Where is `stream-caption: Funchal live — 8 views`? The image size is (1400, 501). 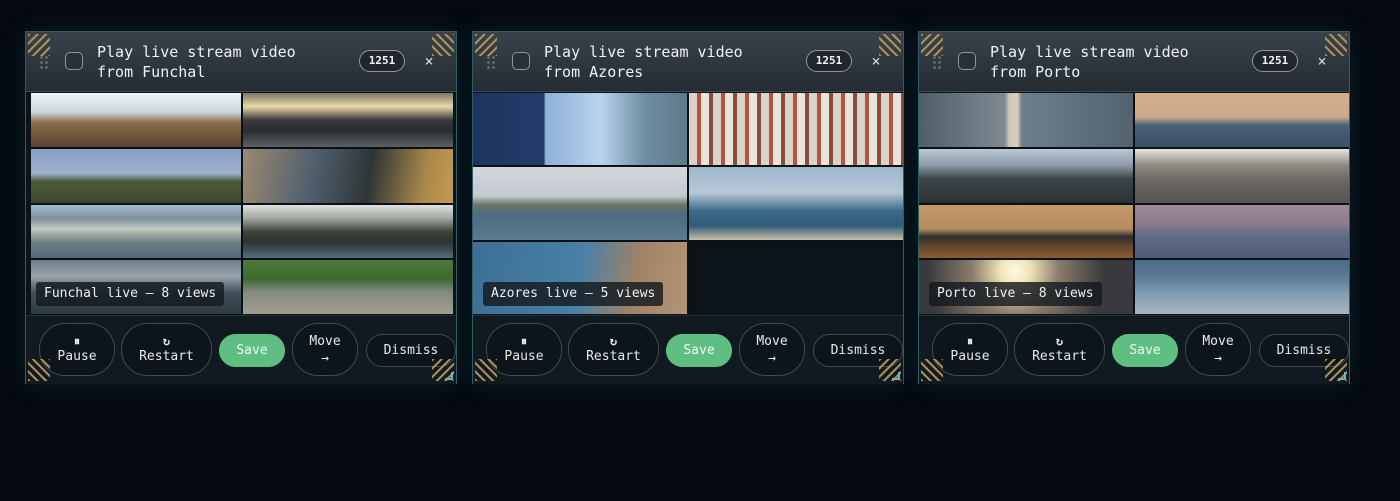 stream-caption: Funchal live — 8 views is located at coordinates (130, 294).